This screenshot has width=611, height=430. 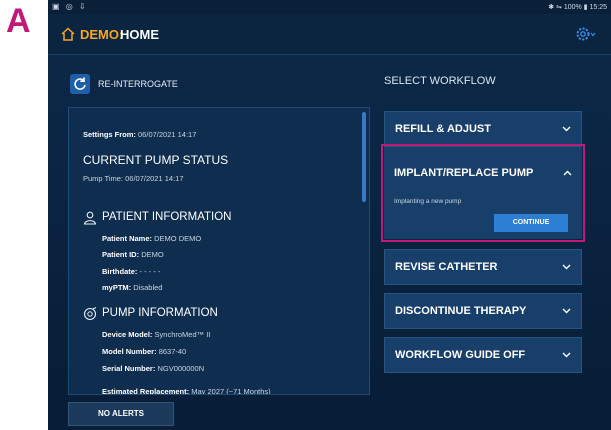 I want to click on patient-id: Patient ID: DEMO, so click(x=133, y=254).